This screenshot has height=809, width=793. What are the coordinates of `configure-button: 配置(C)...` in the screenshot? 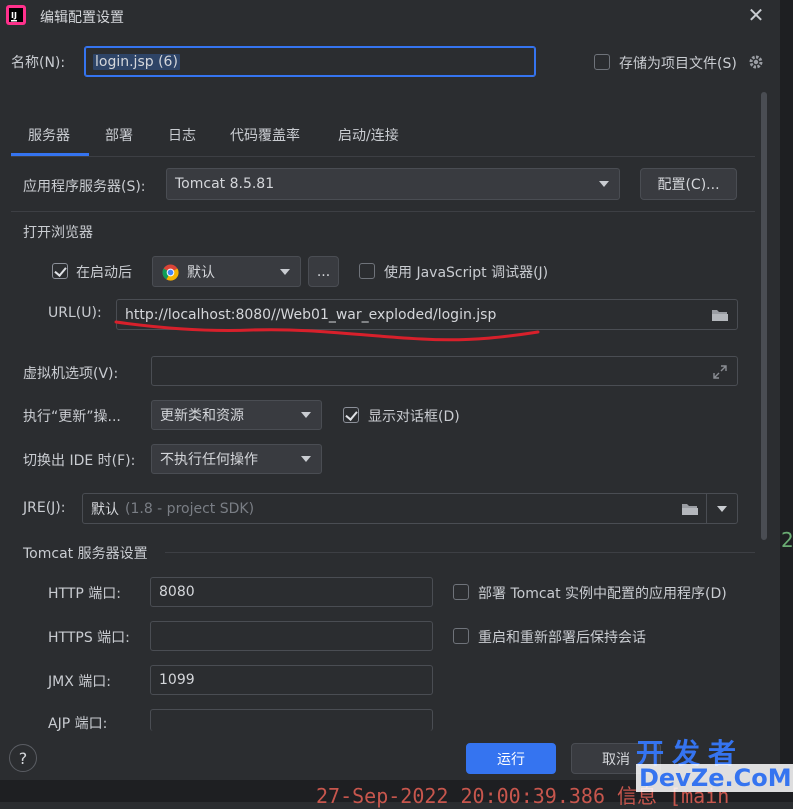 It's located at (688, 184).